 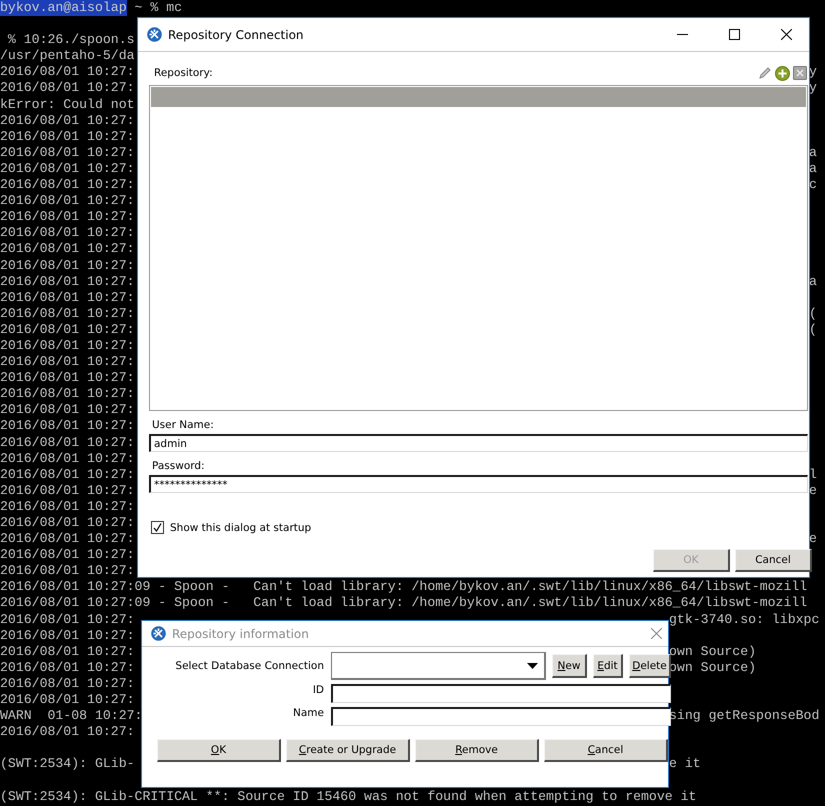 I want to click on dialog-button: Remove, so click(x=477, y=750).